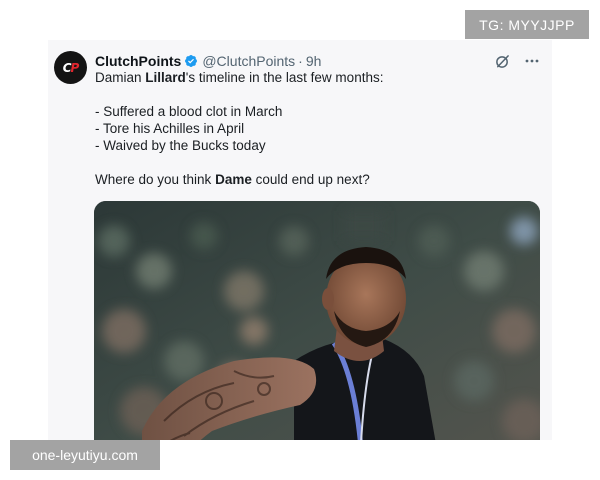  Describe the element at coordinates (314, 61) in the screenshot. I see `timestamp: 9h` at that location.